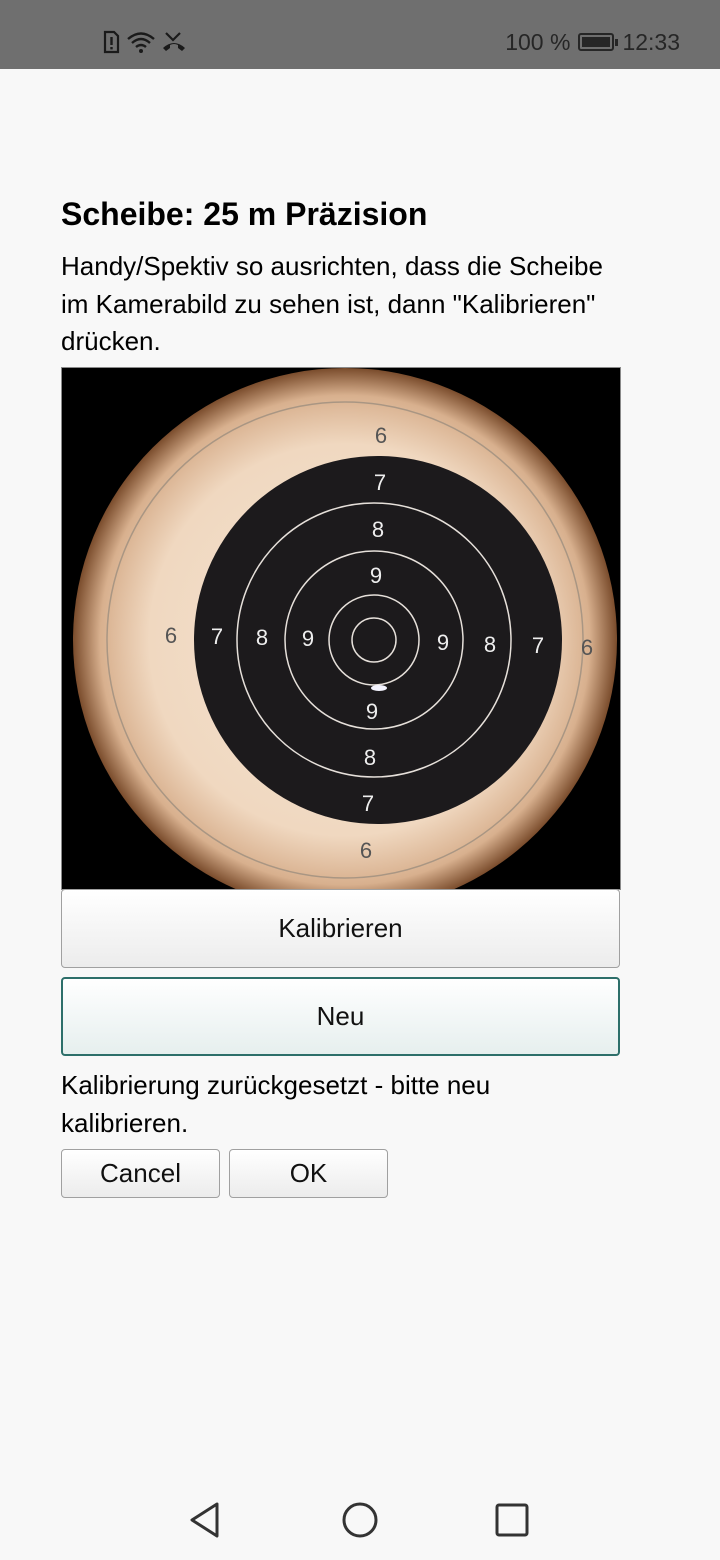 This screenshot has height=1560, width=720. Describe the element at coordinates (141, 42) in the screenshot. I see `wifi-icon` at that location.